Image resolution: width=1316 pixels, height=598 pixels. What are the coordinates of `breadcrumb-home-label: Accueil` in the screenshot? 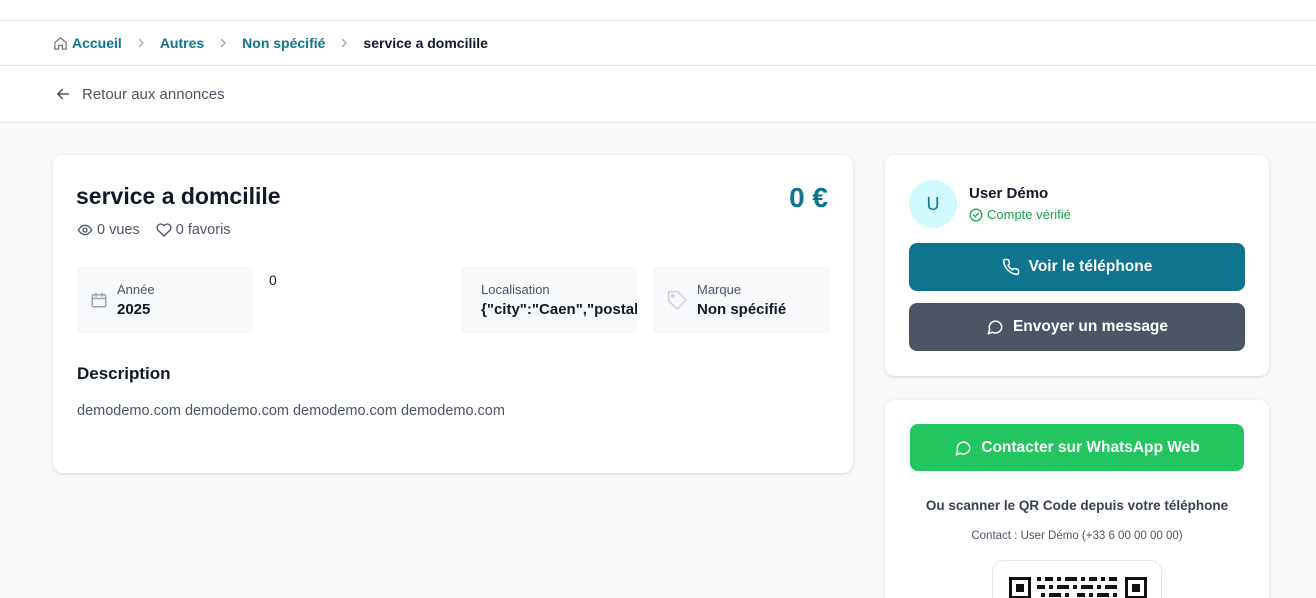 It's located at (97, 43).